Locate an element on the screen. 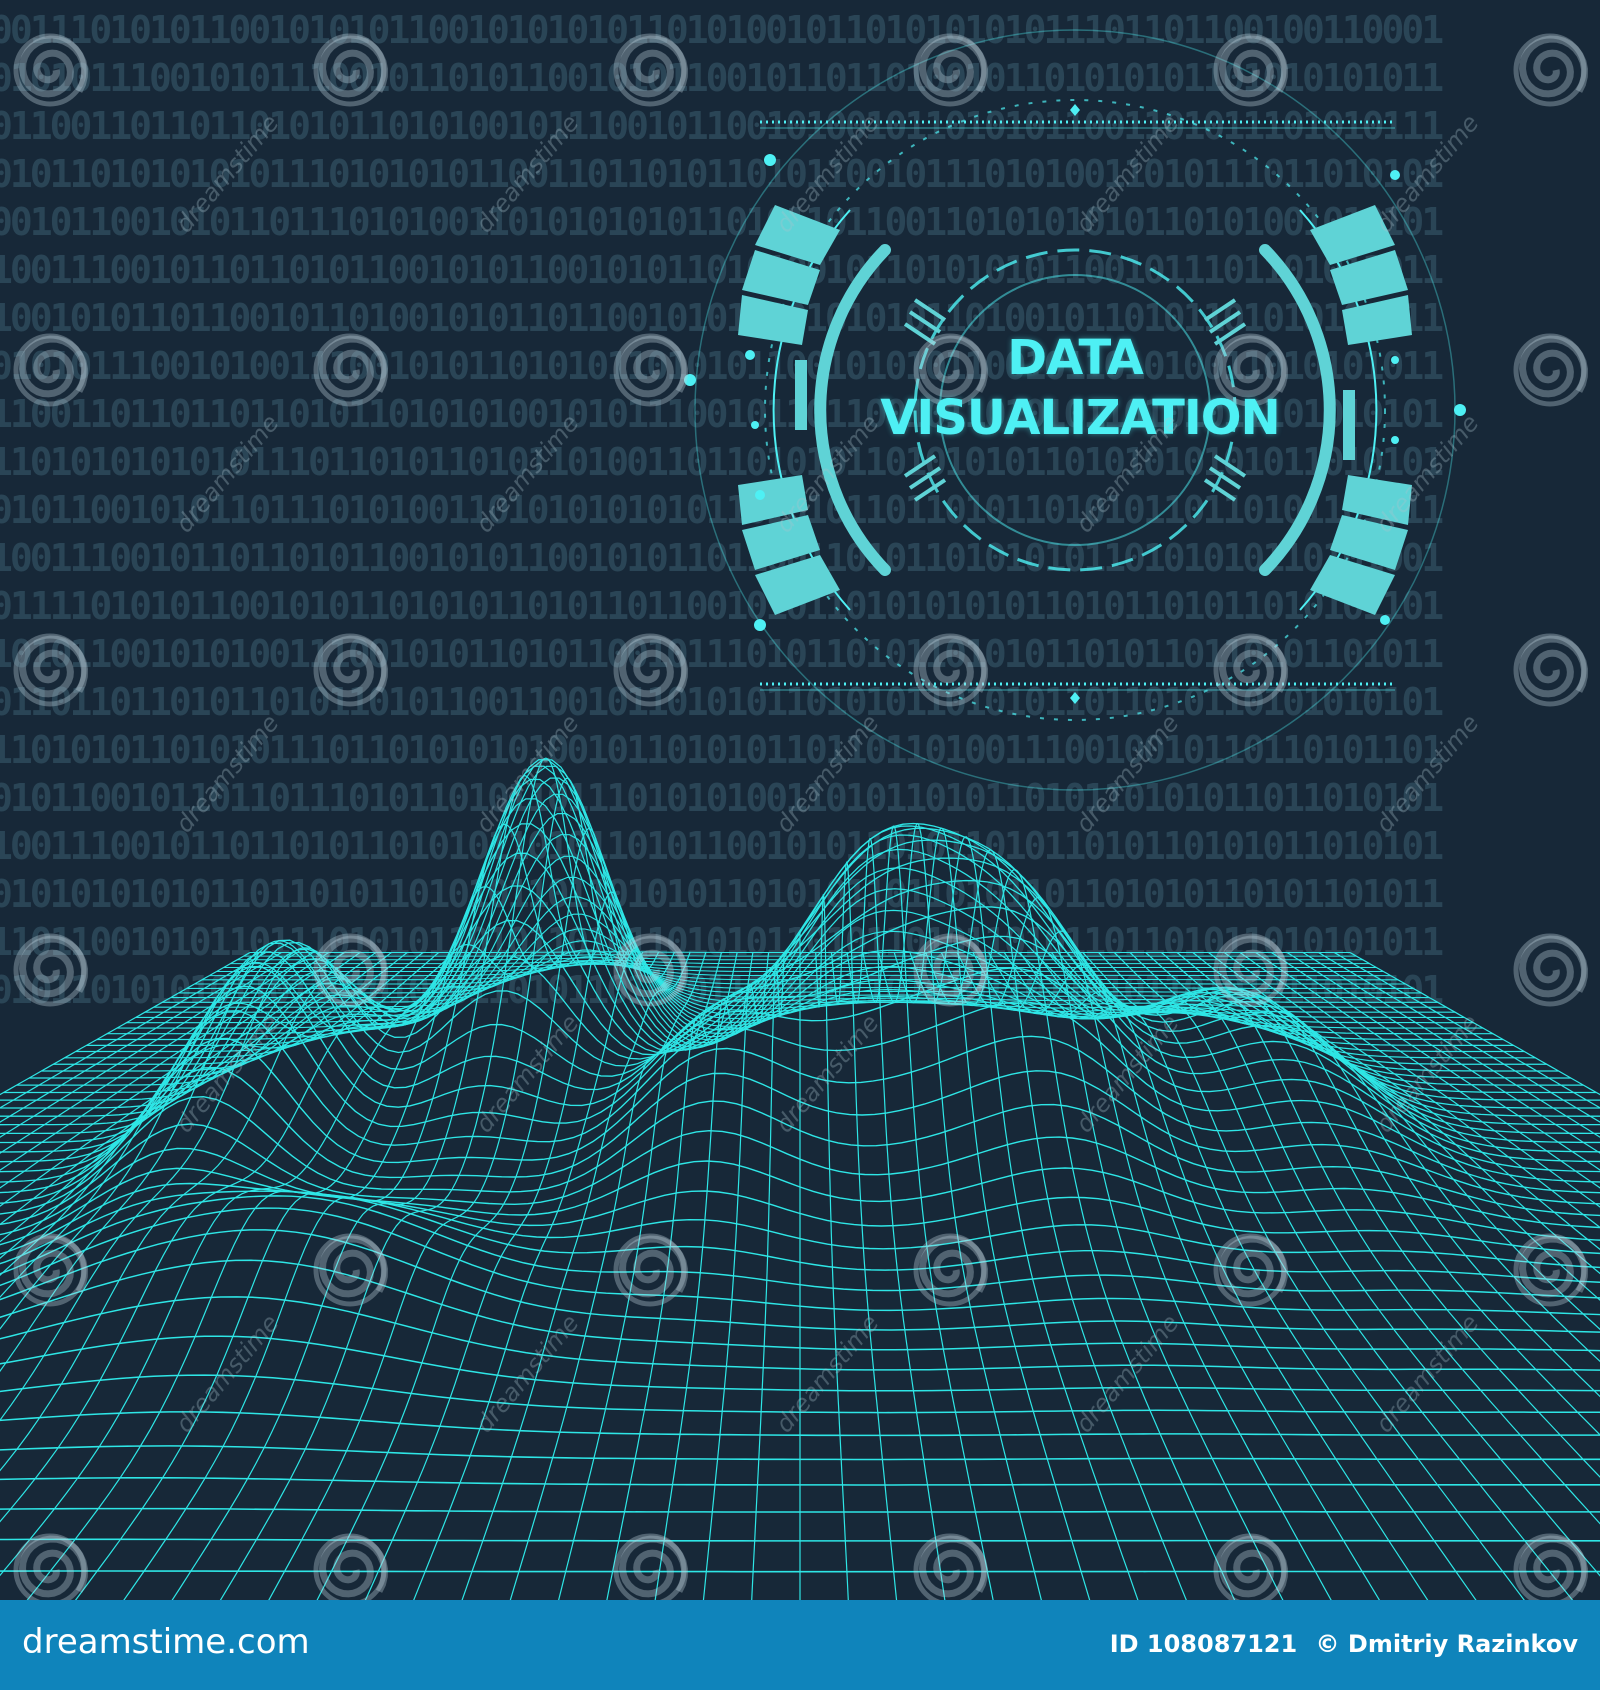  image-id: ID 108087121 is located at coordinates (1203, 1644).